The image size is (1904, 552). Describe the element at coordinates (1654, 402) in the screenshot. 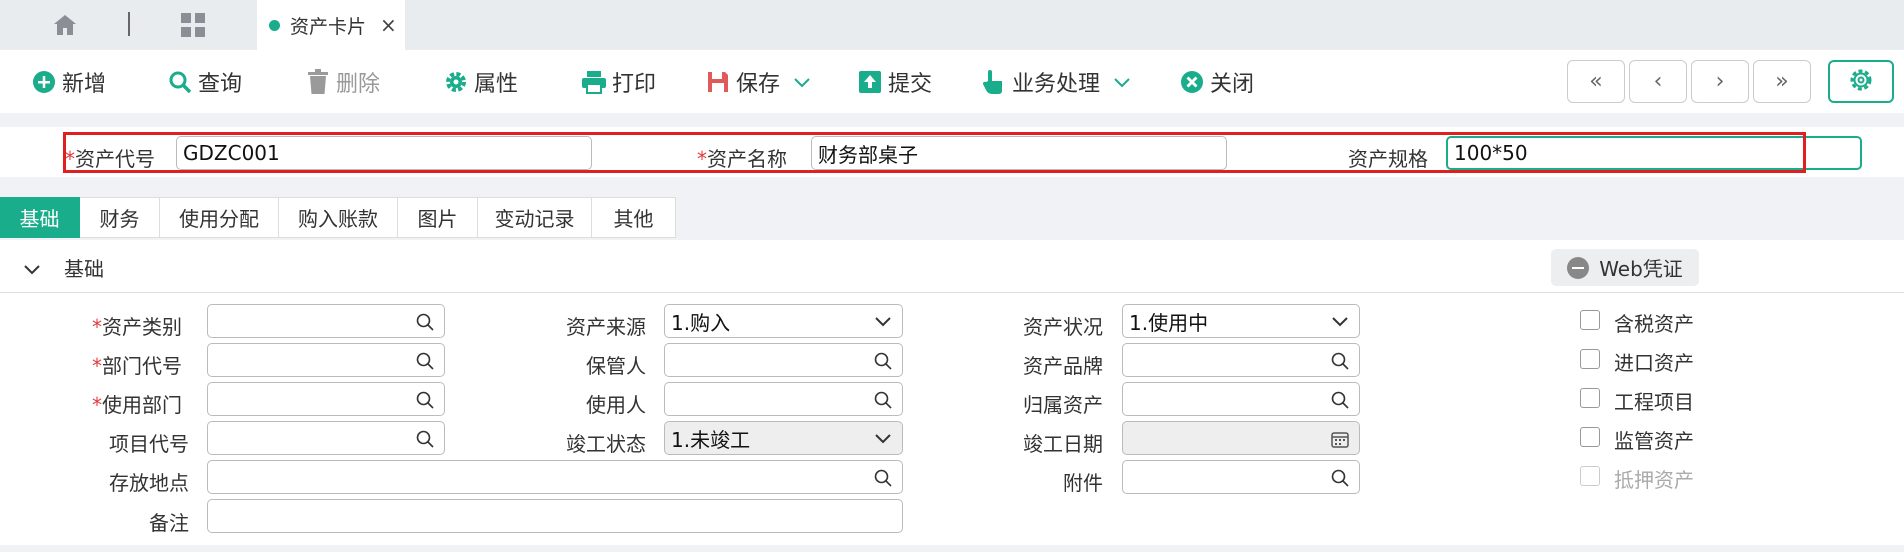

I see `engineering-project-label: 工程项目` at that location.